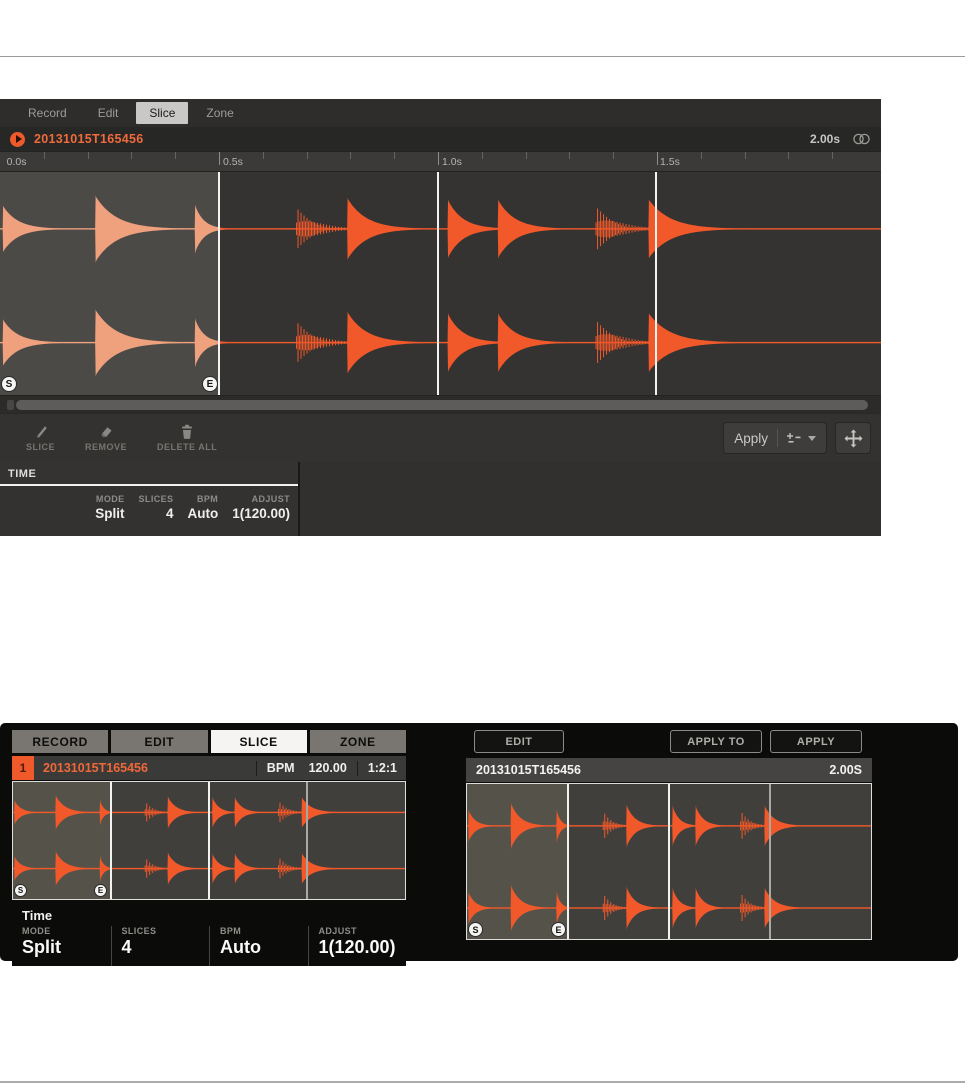 The width and height of the screenshot is (965, 1086). What do you see at coordinates (149, 474) in the screenshot?
I see `time-group-header: TIME` at bounding box center [149, 474].